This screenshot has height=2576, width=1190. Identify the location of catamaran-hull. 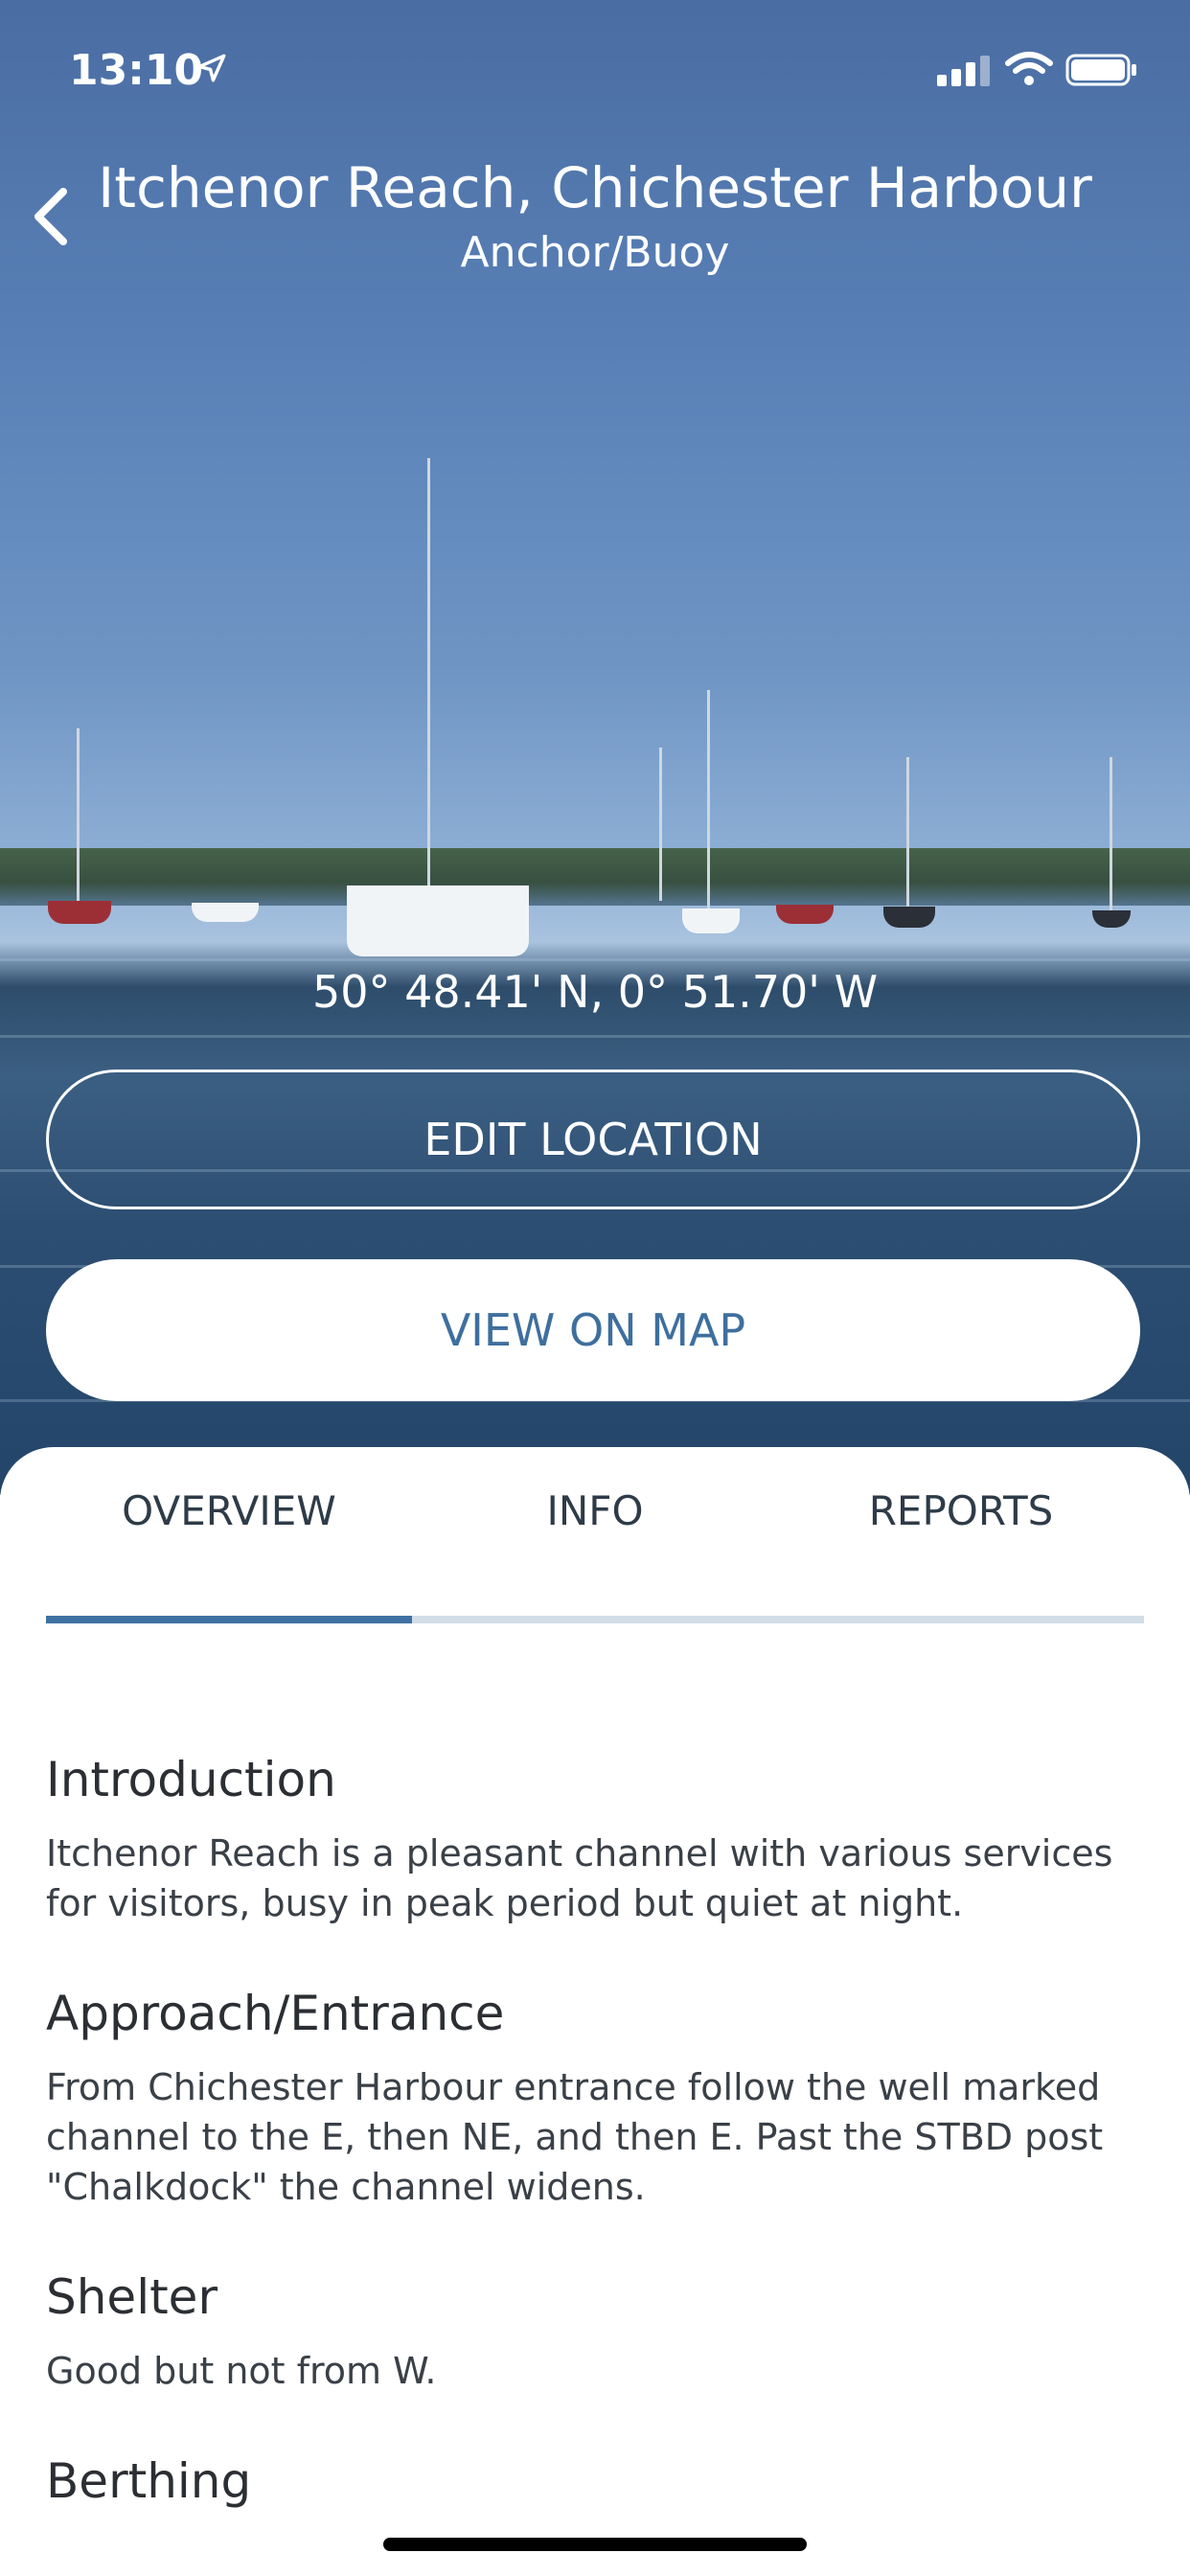
(438, 921).